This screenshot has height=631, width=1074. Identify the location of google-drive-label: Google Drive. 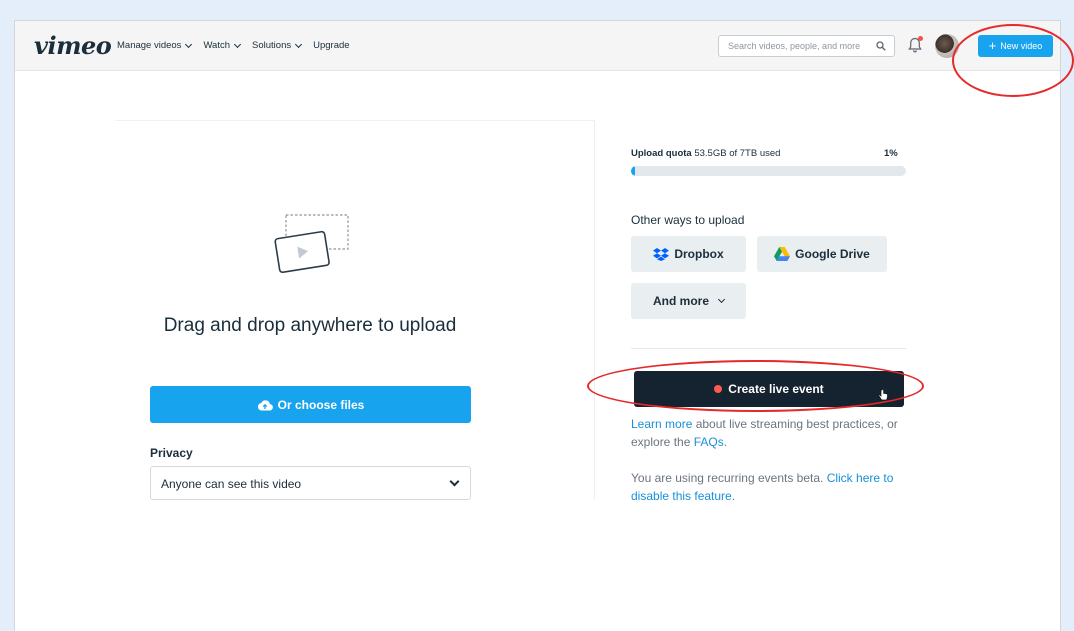
(832, 254).